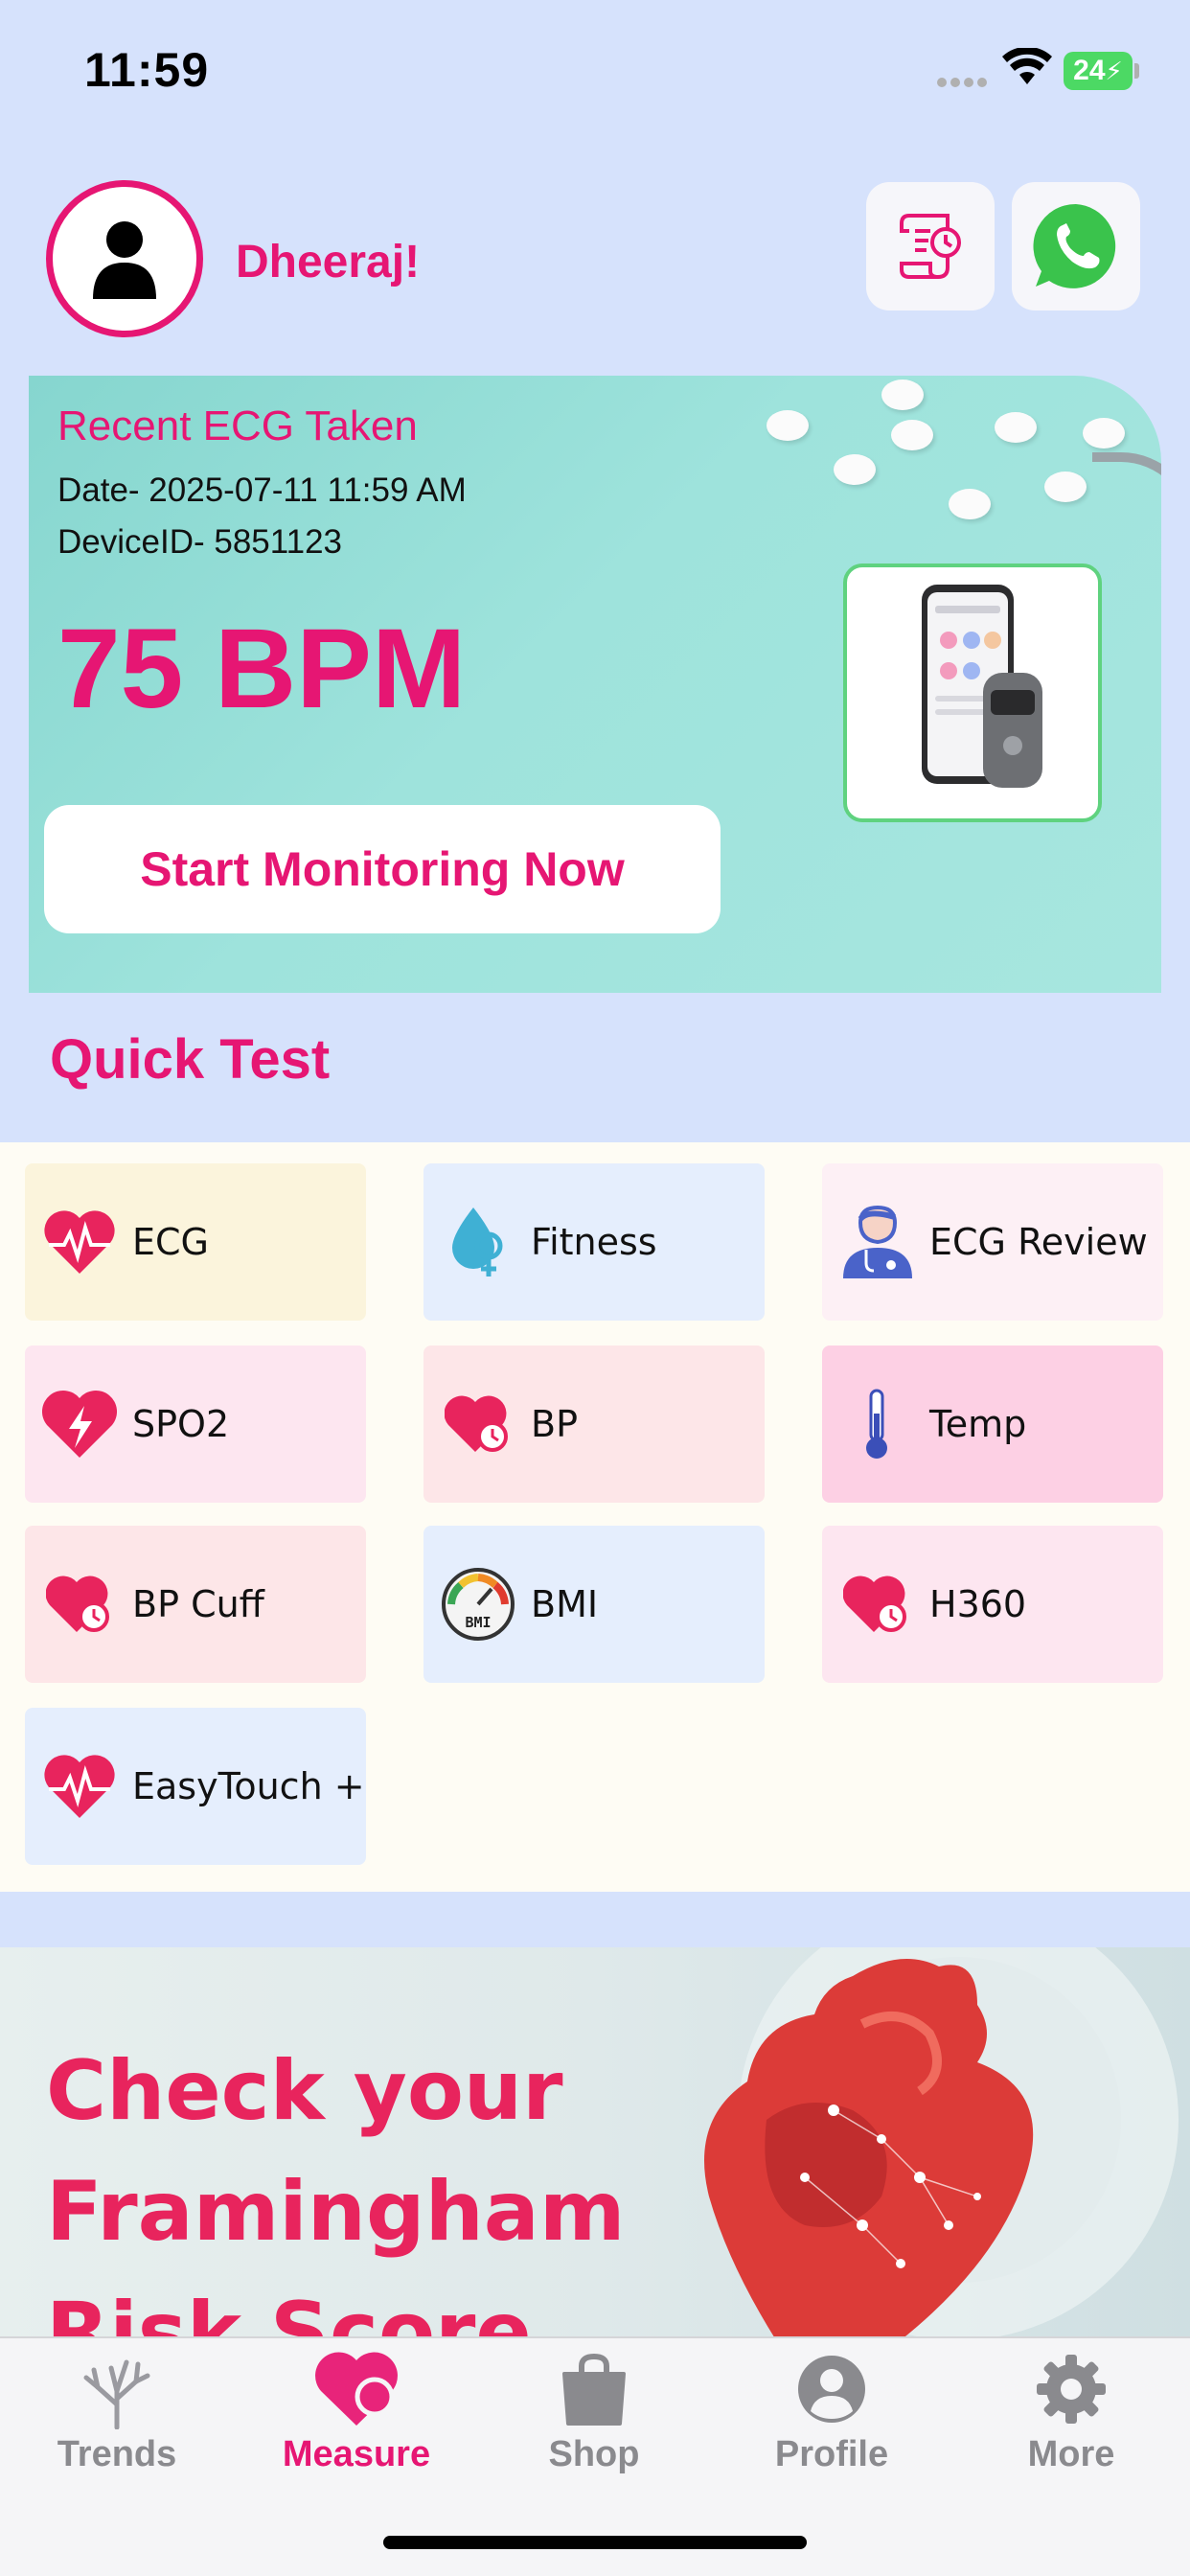 This screenshot has width=1190, height=2576. What do you see at coordinates (555, 1424) in the screenshot?
I see `tile-label: BP` at bounding box center [555, 1424].